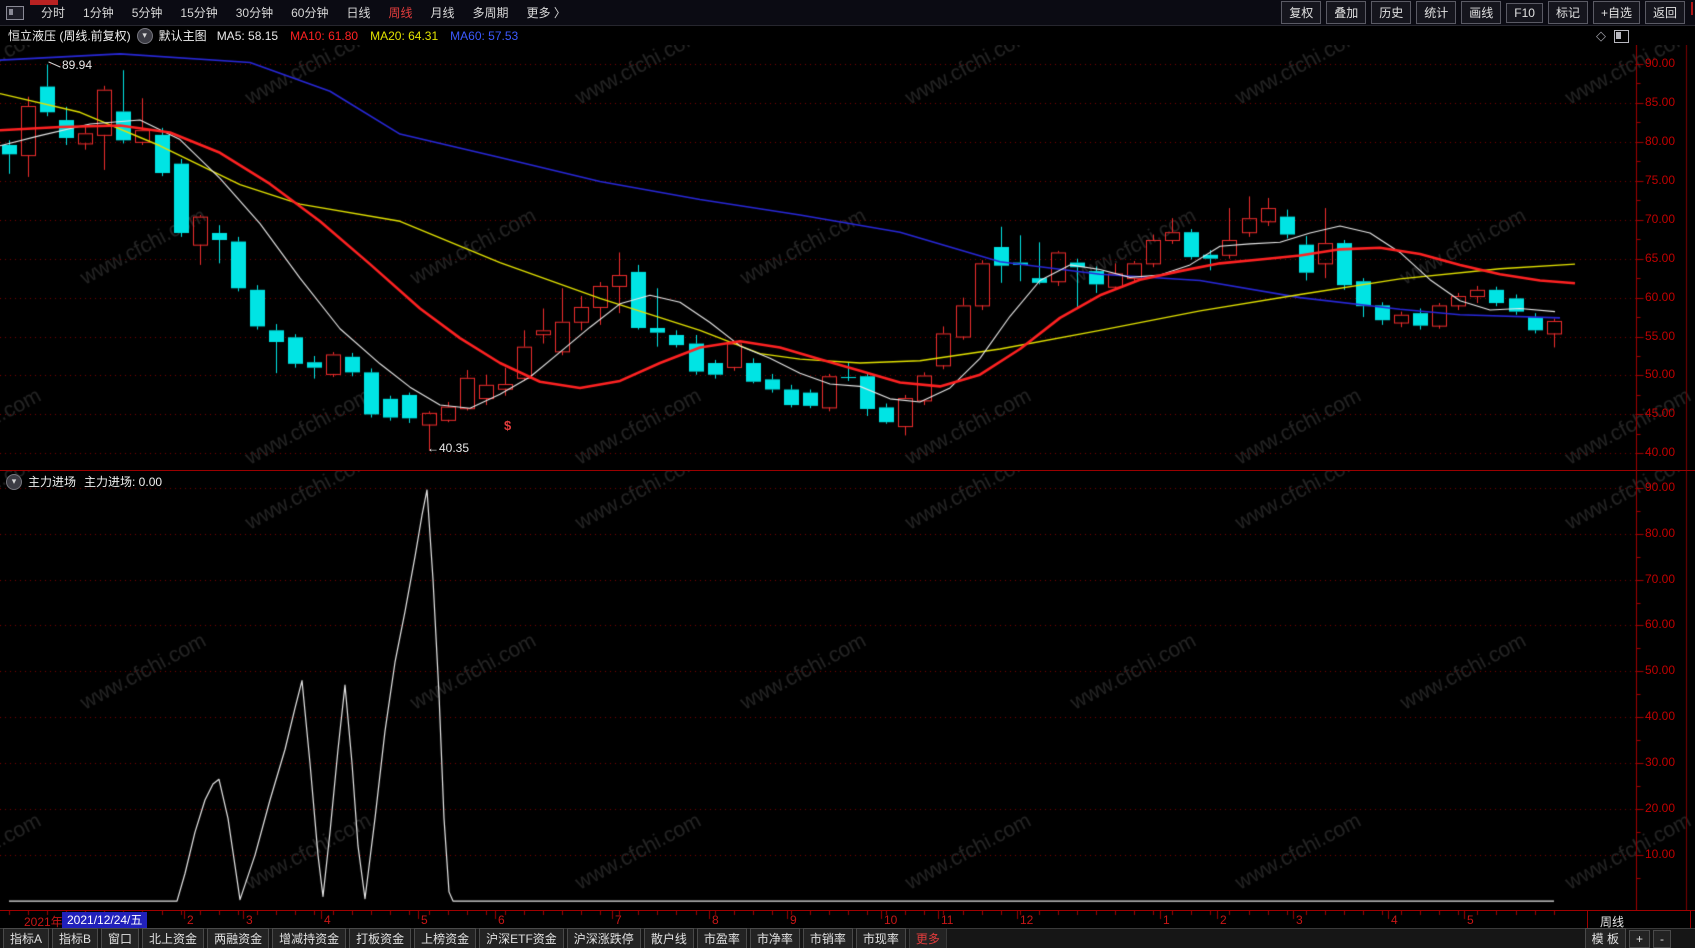 Image resolution: width=1695 pixels, height=948 pixels. Describe the element at coordinates (182, 36) in the screenshot. I see `main-chart-label: 默认主图` at that location.